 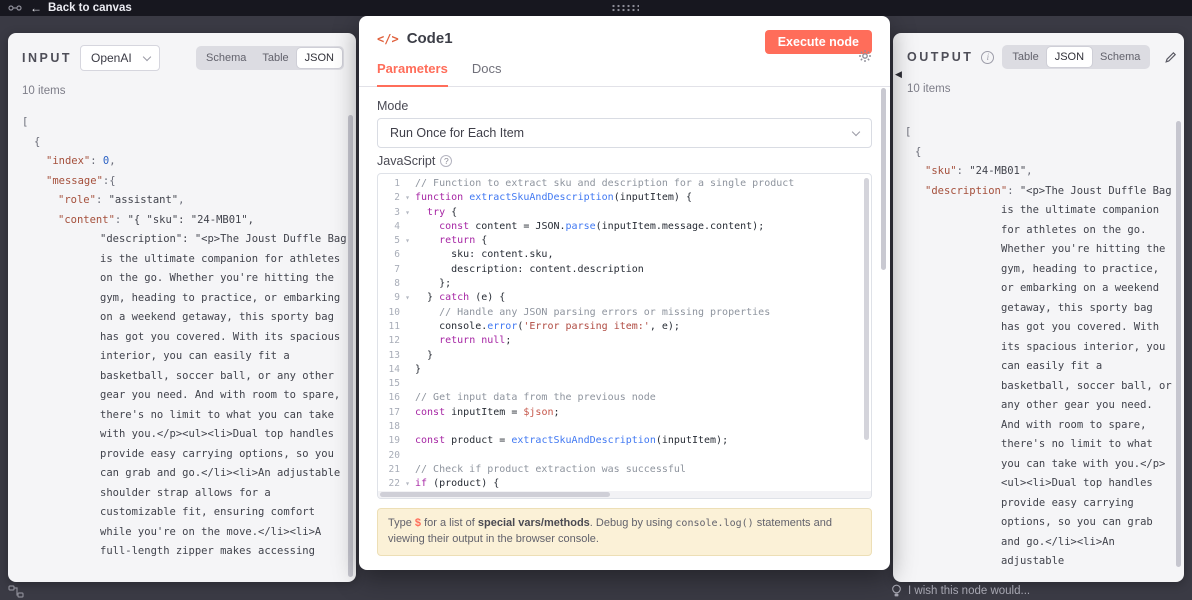 What do you see at coordinates (446, 161) in the screenshot?
I see `help-icon: ?` at bounding box center [446, 161].